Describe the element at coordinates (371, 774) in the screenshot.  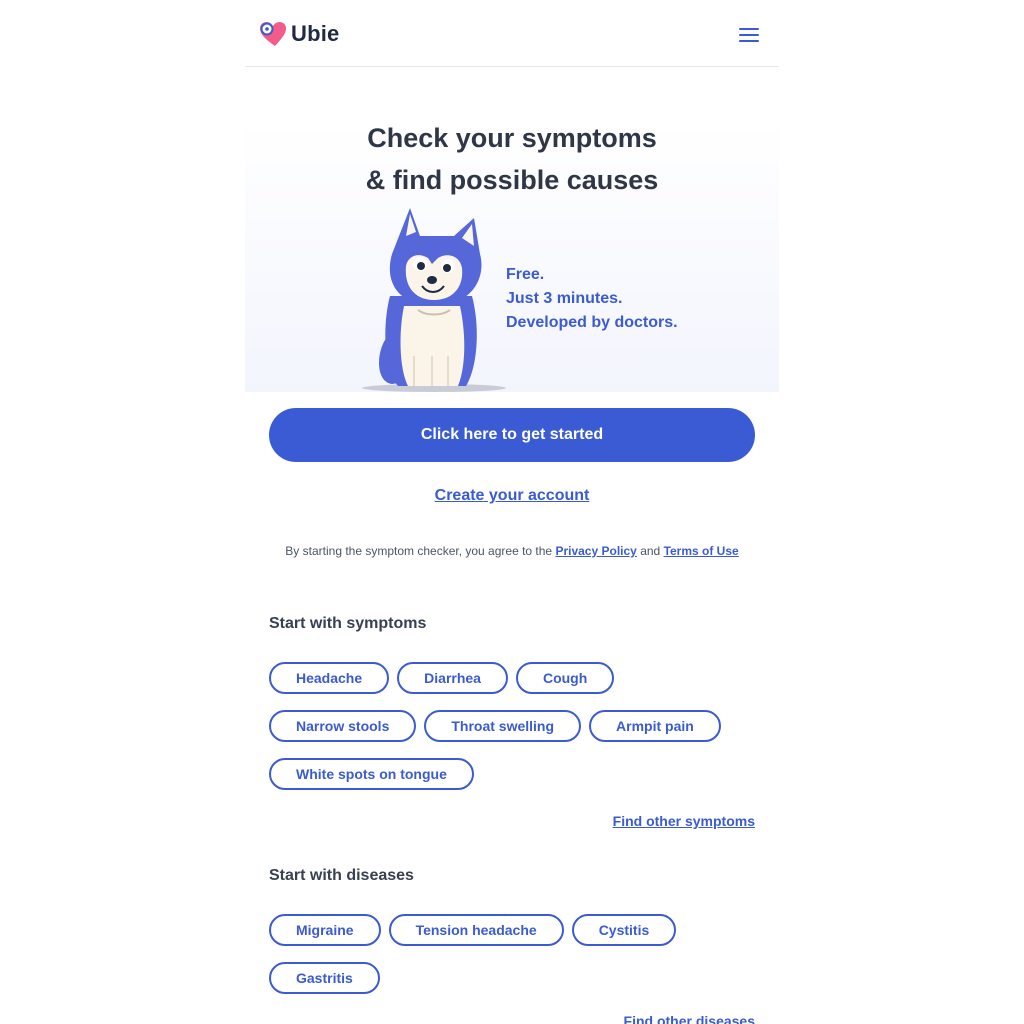
I see `symptom-chip-white-spots: White spots on tongue` at that location.